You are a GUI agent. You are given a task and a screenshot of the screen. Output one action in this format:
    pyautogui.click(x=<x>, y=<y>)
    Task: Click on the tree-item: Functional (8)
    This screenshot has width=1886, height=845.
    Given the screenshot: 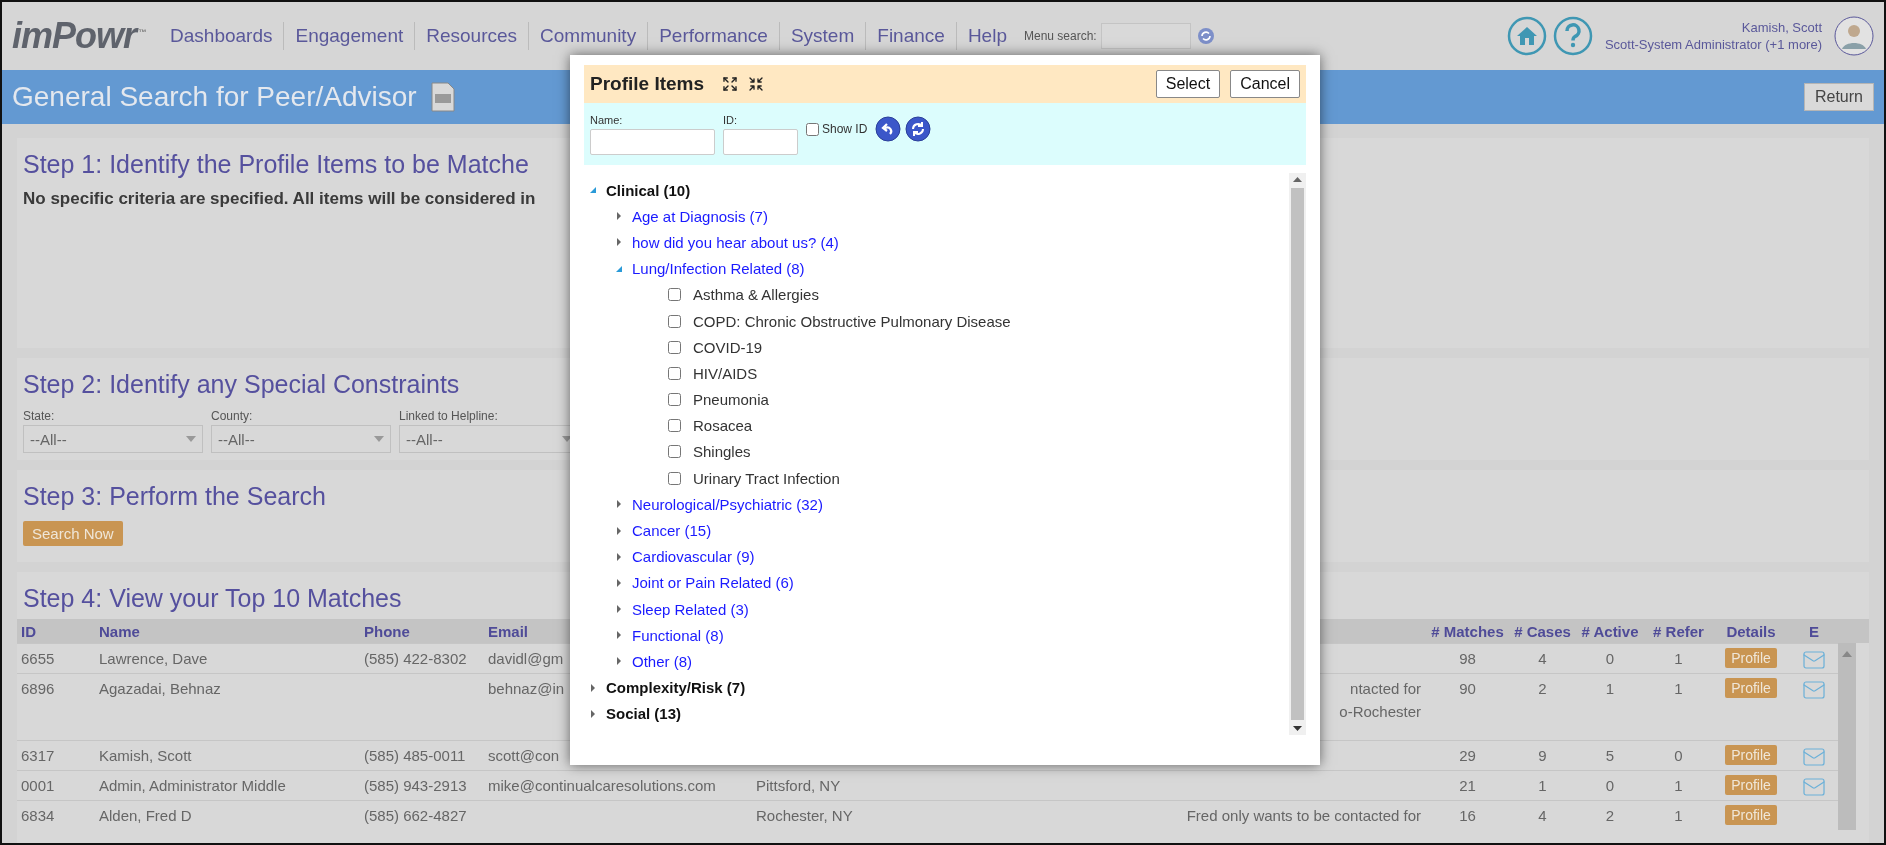 What is the action you would take?
    pyautogui.click(x=678, y=635)
    